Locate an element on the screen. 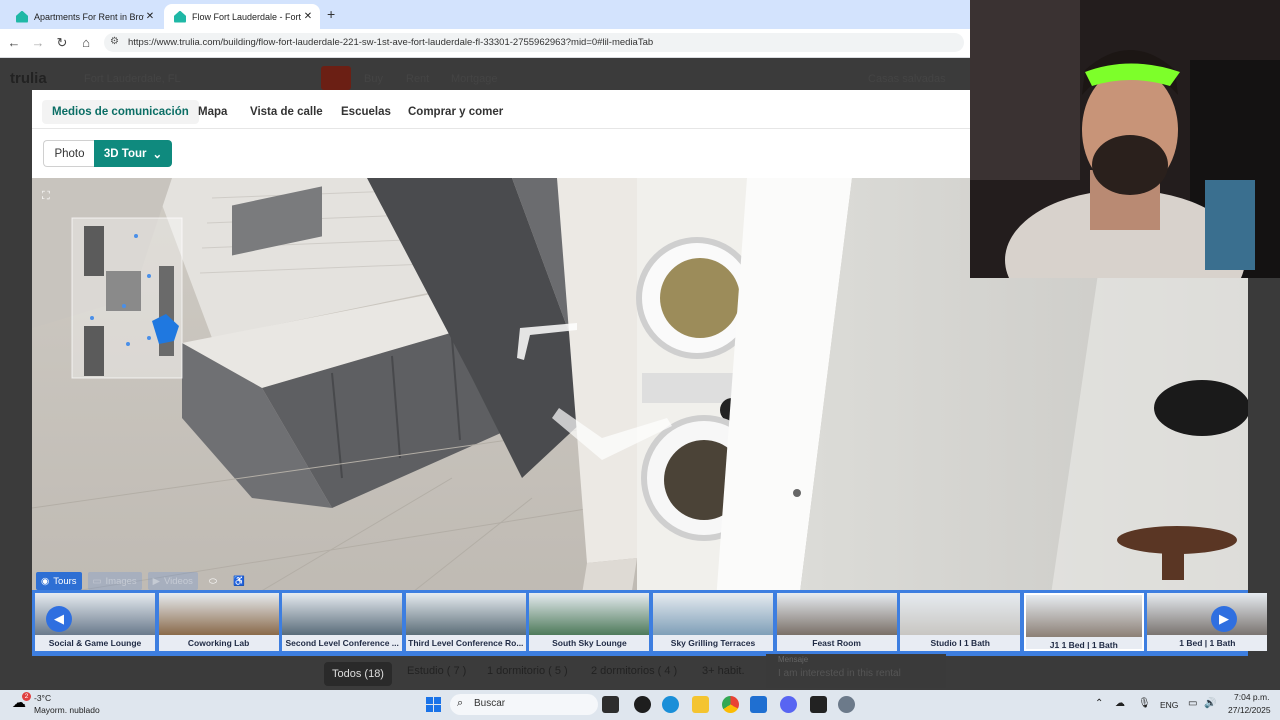 This screenshot has height=720, width=1280. tours-tab: ◉ Tours is located at coordinates (59, 581).